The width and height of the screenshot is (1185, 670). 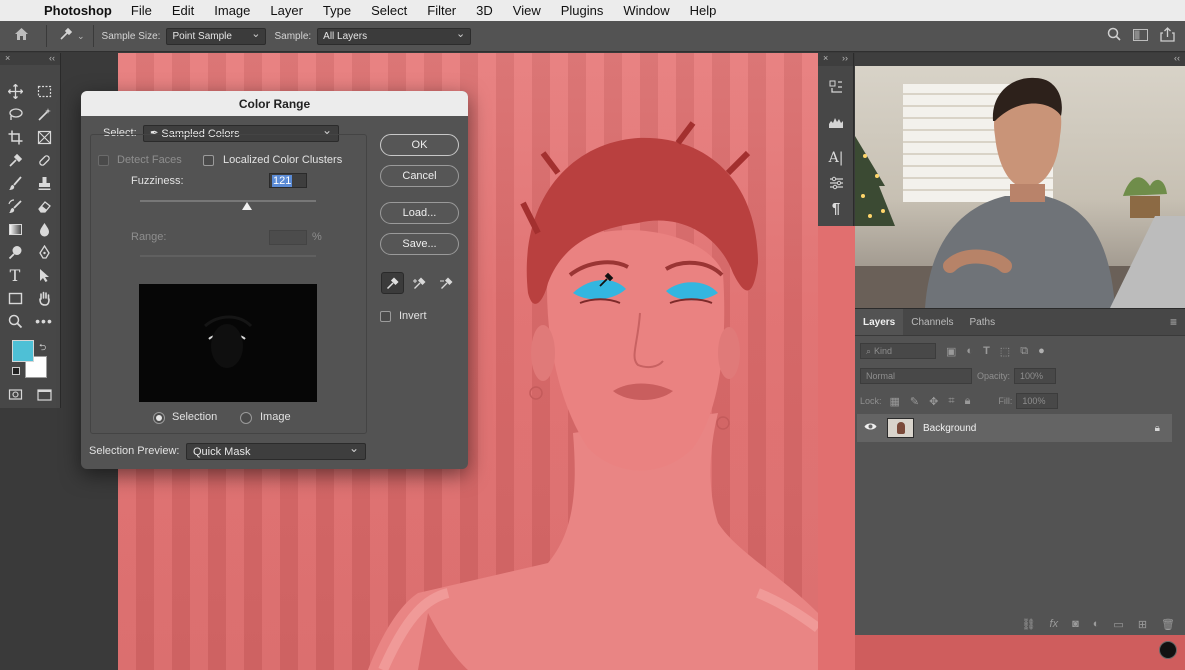 What do you see at coordinates (1167, 36) in the screenshot?
I see `share-icon` at bounding box center [1167, 36].